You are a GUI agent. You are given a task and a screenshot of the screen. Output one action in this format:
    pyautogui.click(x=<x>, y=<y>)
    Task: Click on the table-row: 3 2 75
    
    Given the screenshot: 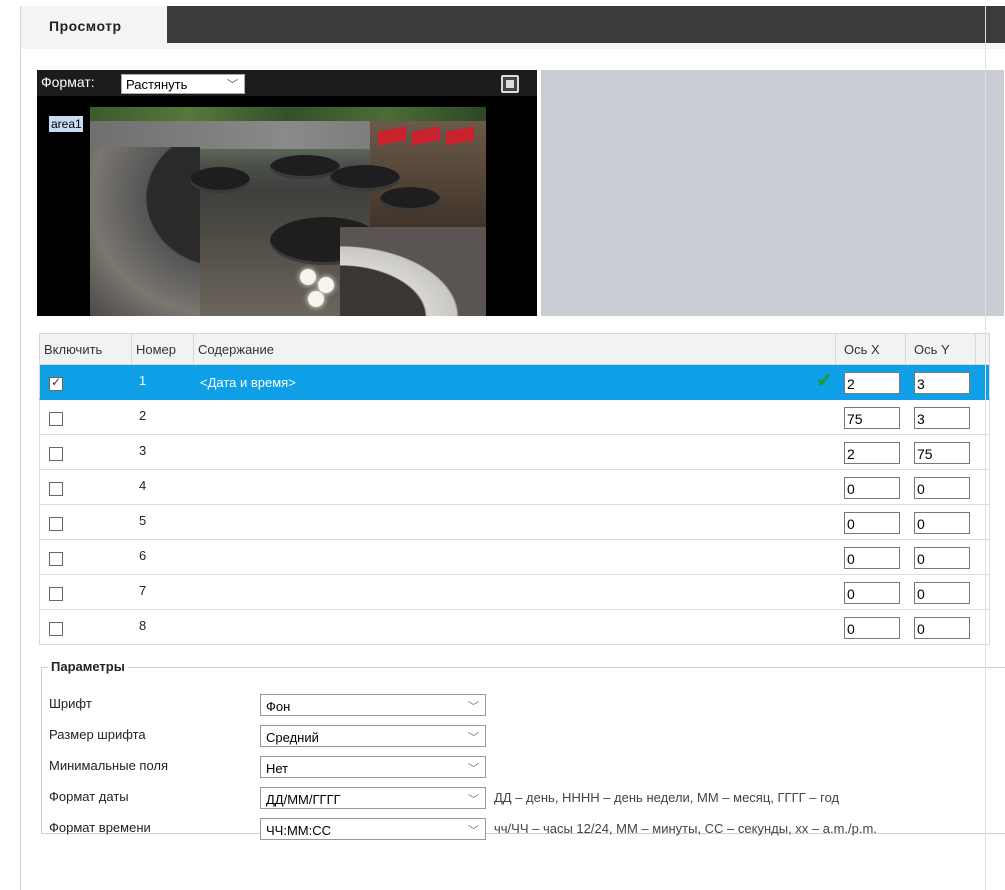 What is the action you would take?
    pyautogui.click(x=514, y=452)
    